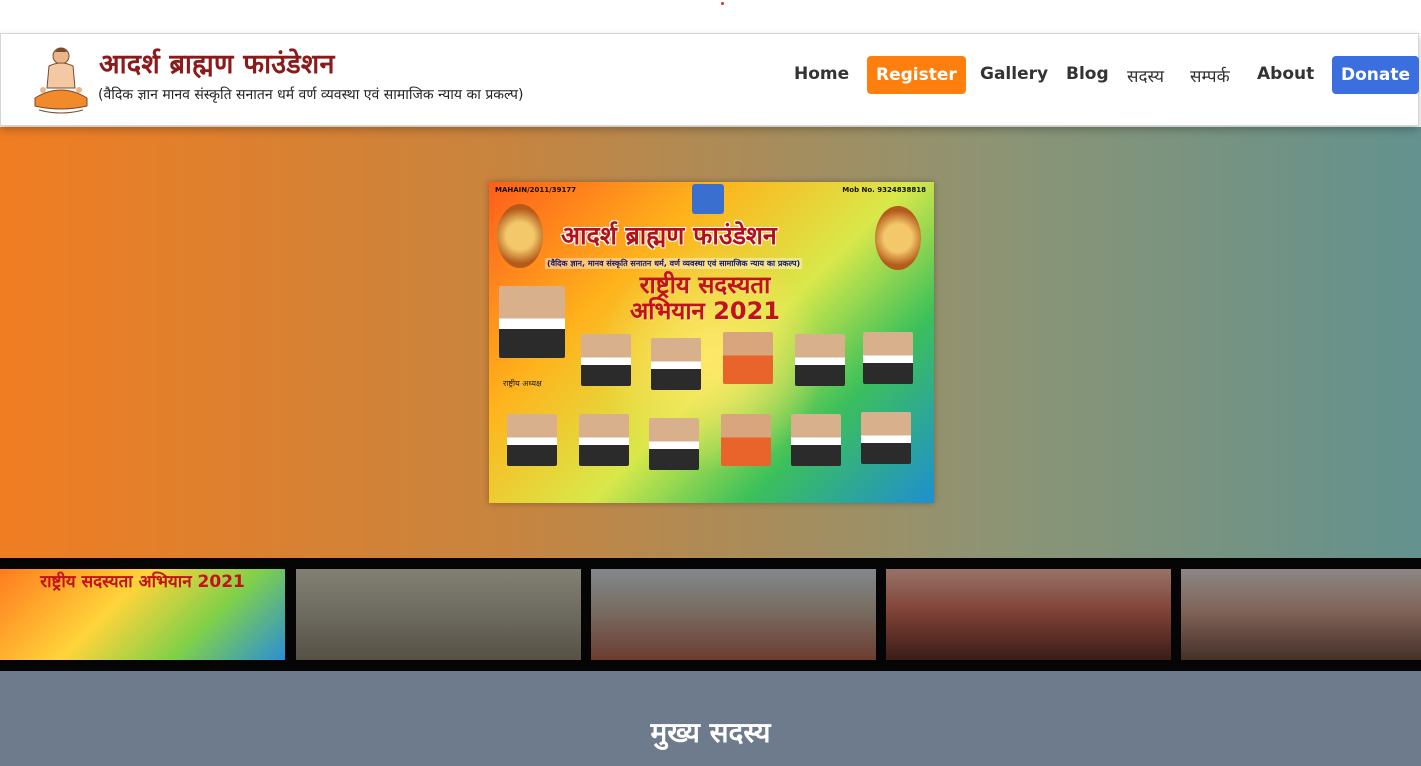 The height and width of the screenshot is (766, 1421). Describe the element at coordinates (705, 285) in the screenshot. I see `poster-campaign-line1: राष्ट्रीय सदस्यता` at that location.